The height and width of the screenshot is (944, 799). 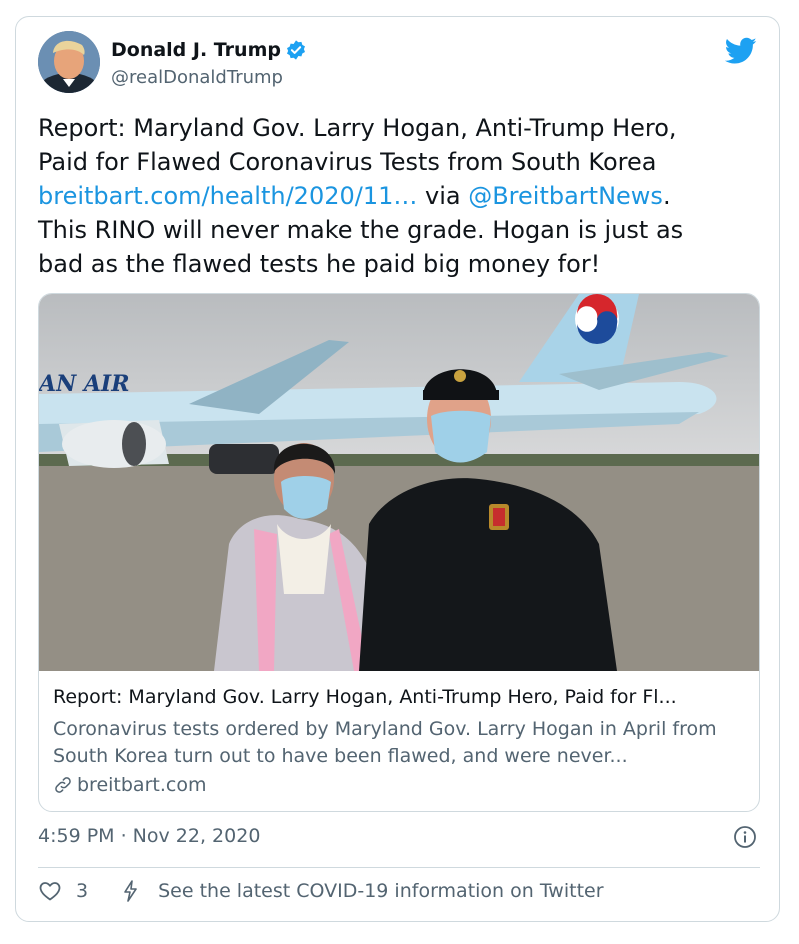 I want to click on tweet-timestamp: 4:59 PM · Nov 22, 2020, so click(x=149, y=836).